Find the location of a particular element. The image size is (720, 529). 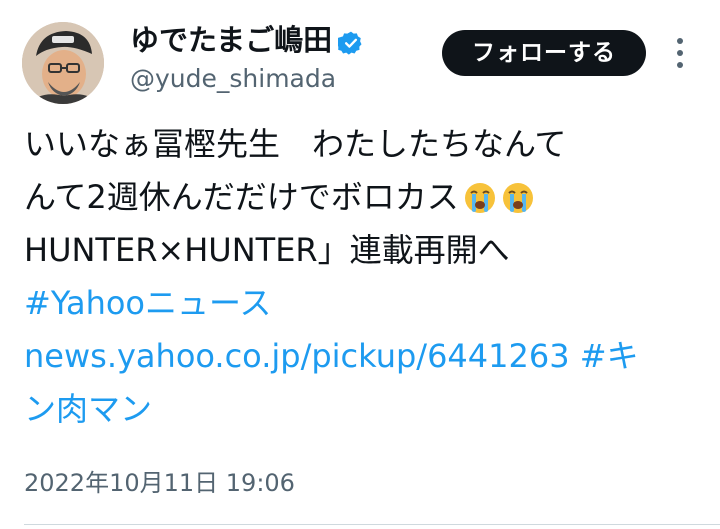

tweet-timestamp: 2022年10月11日 19:06 is located at coordinates (159, 483).